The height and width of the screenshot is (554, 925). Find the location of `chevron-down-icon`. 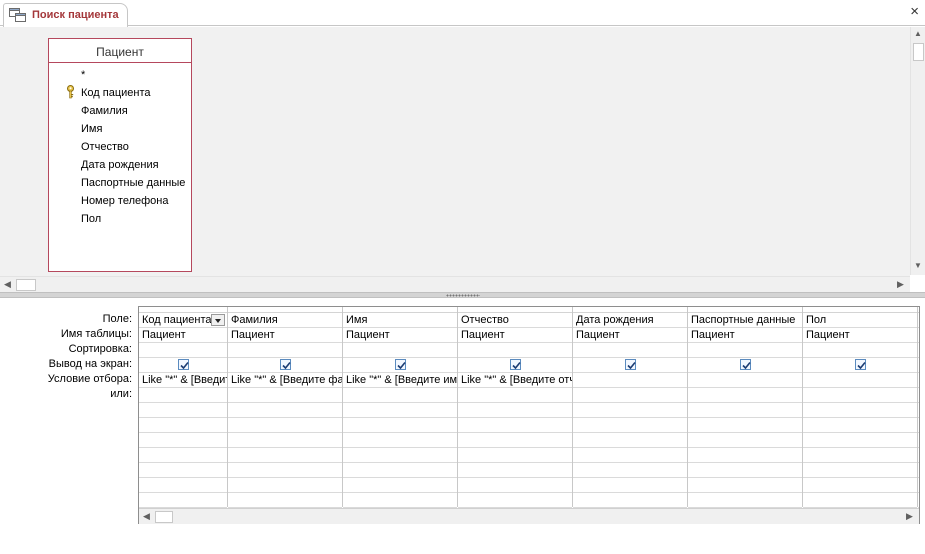

chevron-down-icon is located at coordinates (218, 320).